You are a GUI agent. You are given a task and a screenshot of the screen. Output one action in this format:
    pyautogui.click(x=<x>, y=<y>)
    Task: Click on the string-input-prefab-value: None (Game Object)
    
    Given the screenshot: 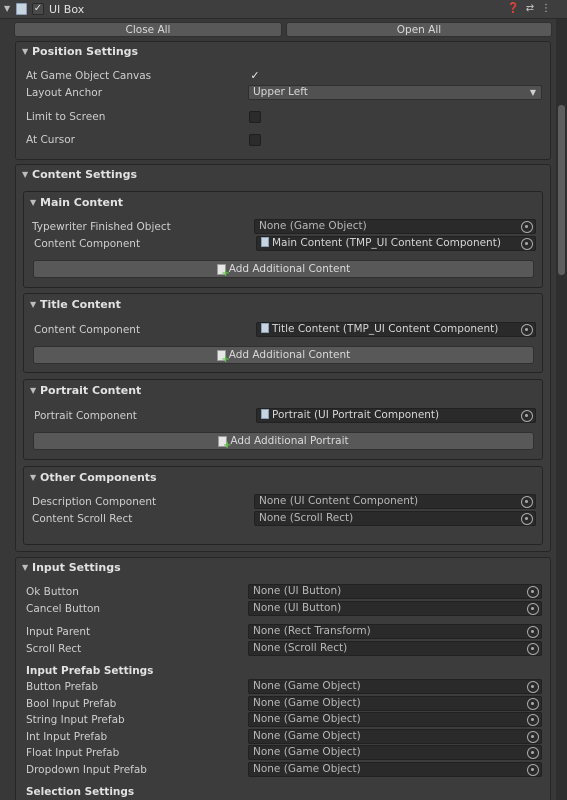 What is the action you would take?
    pyautogui.click(x=307, y=719)
    